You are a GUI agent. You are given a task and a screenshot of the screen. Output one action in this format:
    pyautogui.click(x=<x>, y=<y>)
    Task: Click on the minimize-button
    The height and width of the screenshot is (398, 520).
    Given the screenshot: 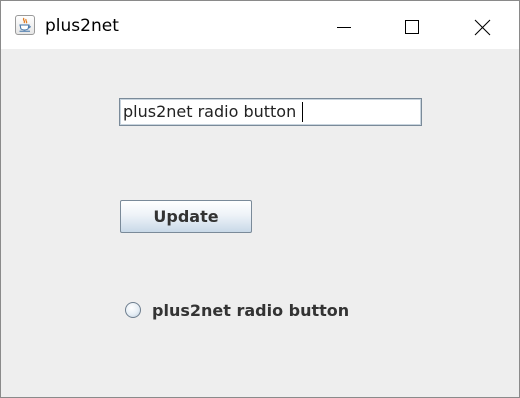 What is the action you would take?
    pyautogui.click(x=344, y=25)
    